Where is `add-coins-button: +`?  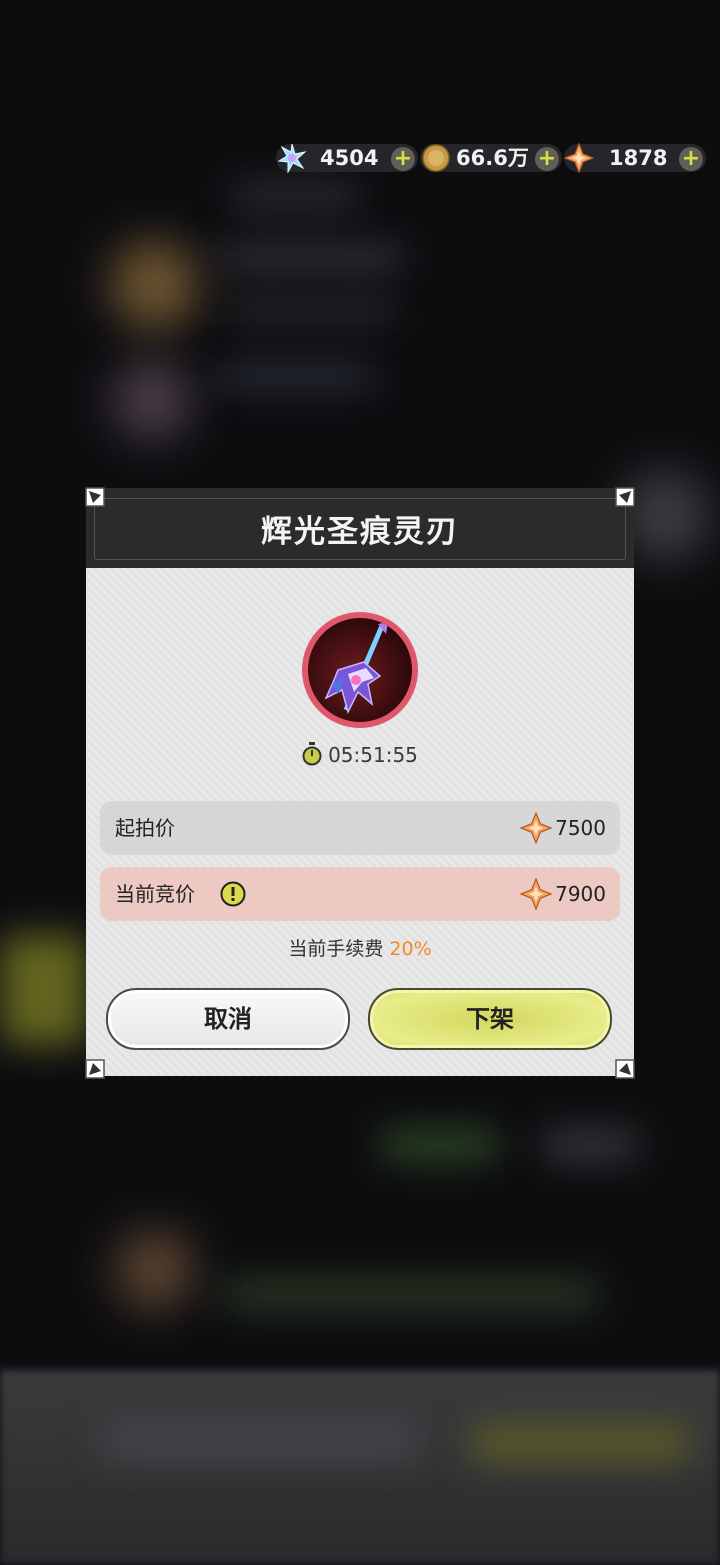 add-coins-button: + is located at coordinates (547, 159).